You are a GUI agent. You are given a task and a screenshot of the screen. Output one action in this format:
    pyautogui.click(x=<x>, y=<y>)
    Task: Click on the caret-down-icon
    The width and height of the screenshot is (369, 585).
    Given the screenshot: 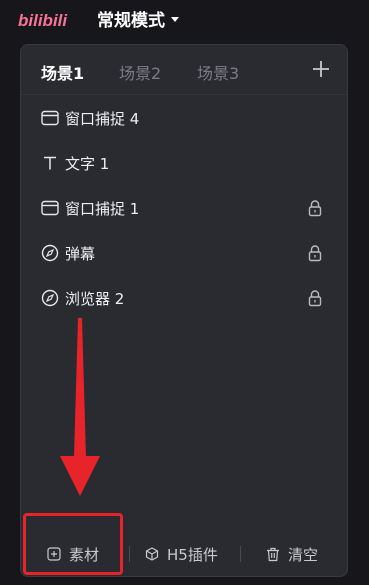 What is the action you would take?
    pyautogui.click(x=175, y=19)
    